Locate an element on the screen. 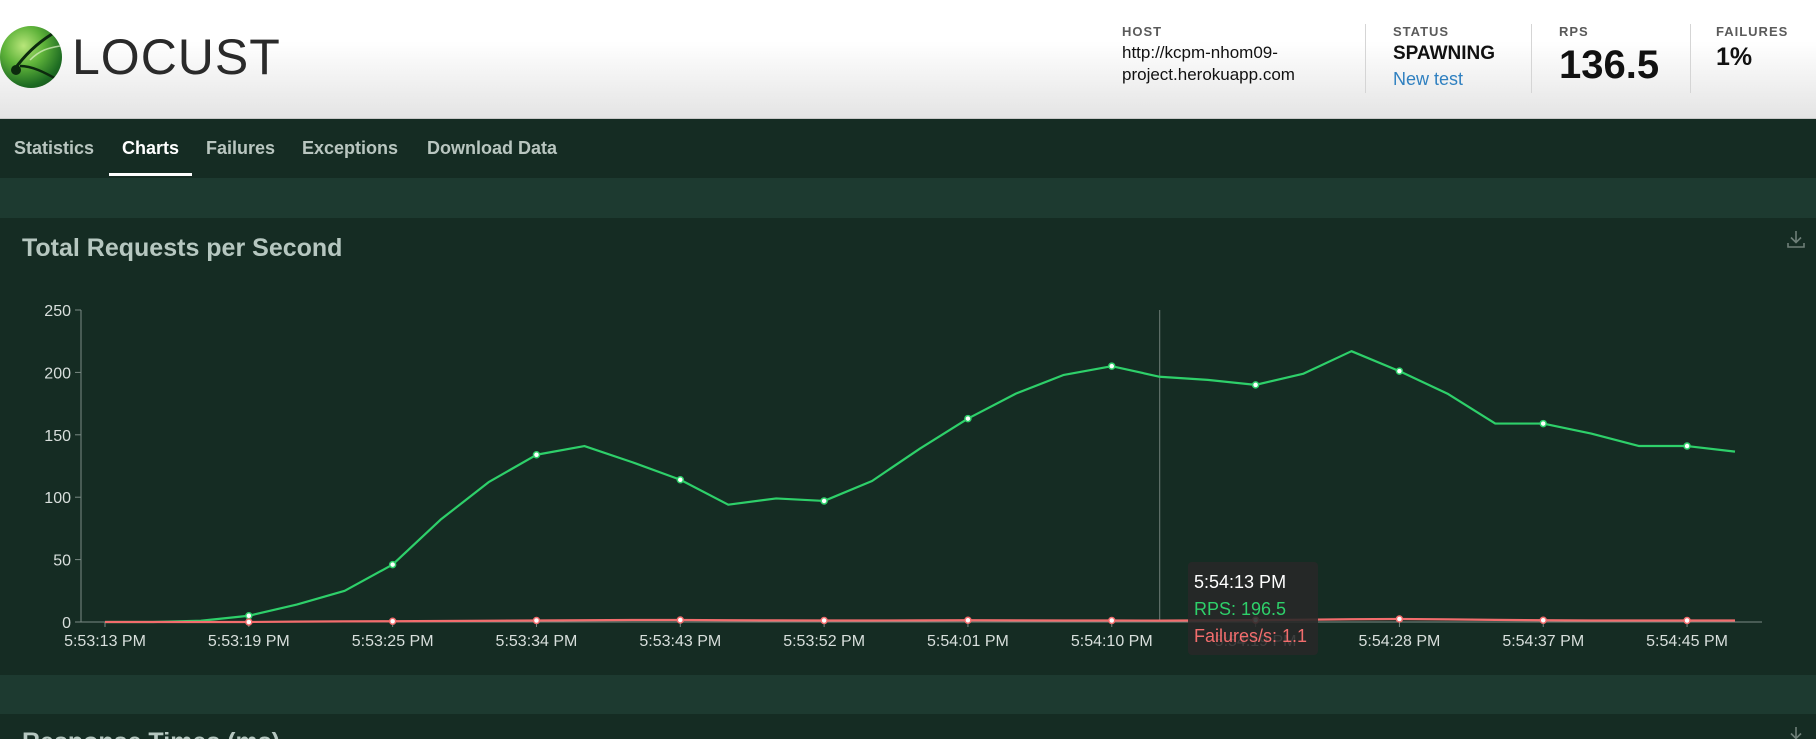  locust-logo-icon is located at coordinates (31, 57).